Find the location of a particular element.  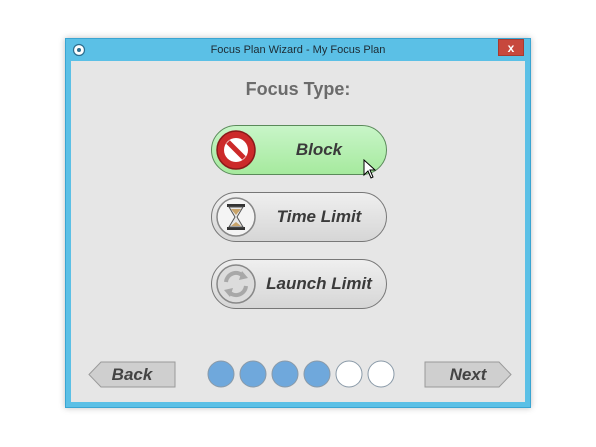

close-button: x is located at coordinates (511, 47).